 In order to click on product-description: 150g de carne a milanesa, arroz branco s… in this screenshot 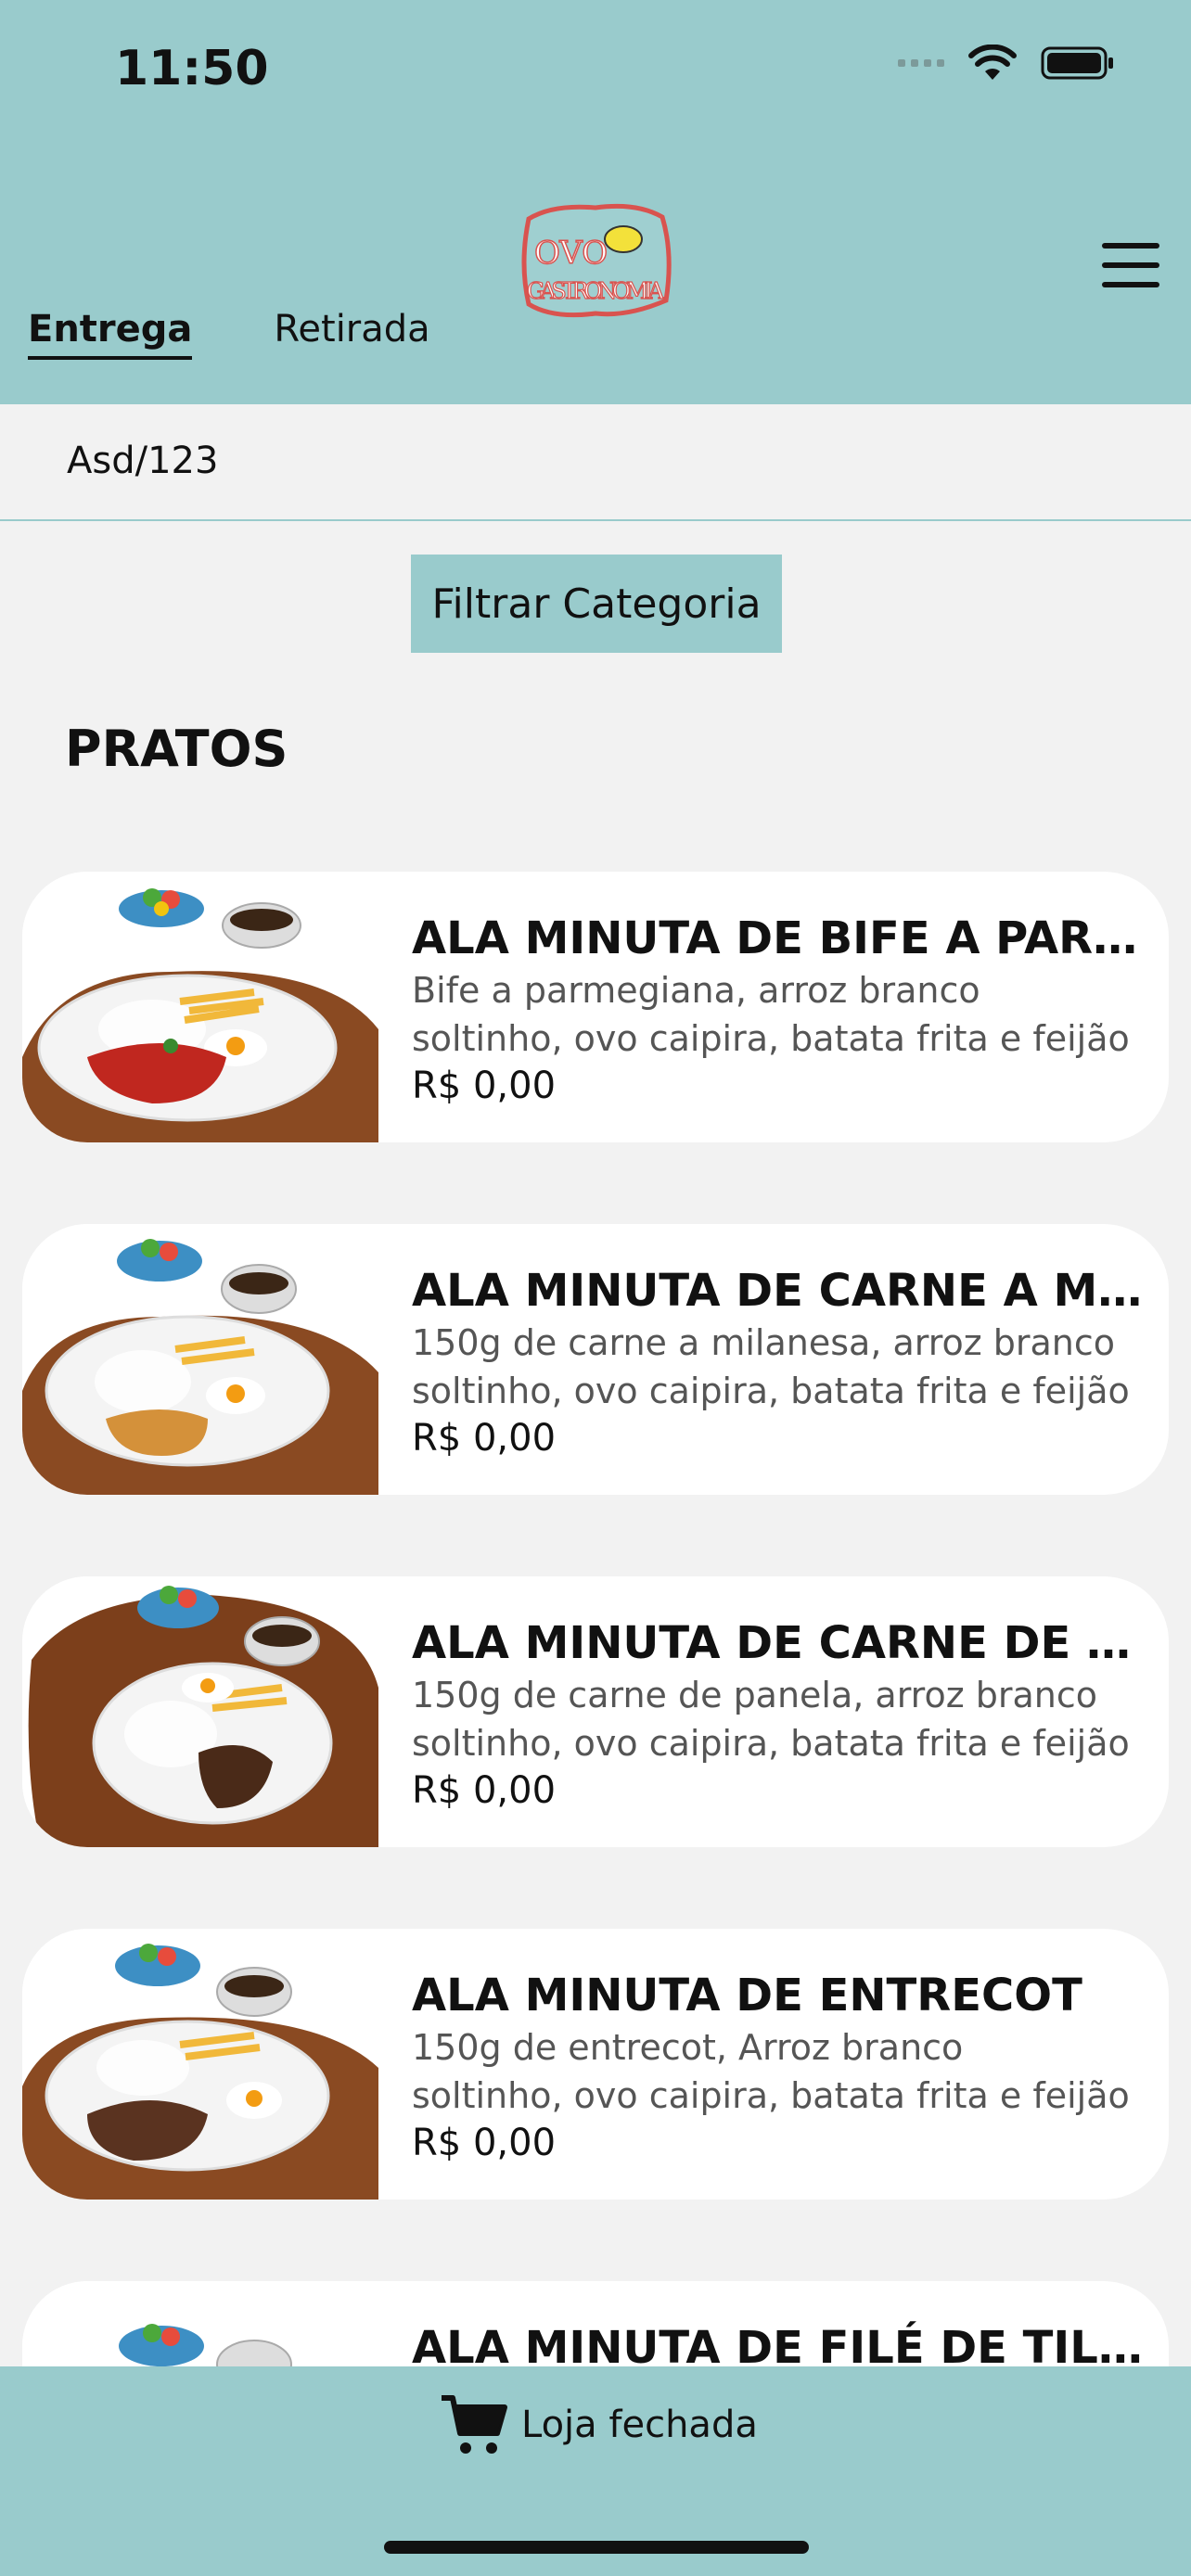, I will do `click(771, 1366)`.